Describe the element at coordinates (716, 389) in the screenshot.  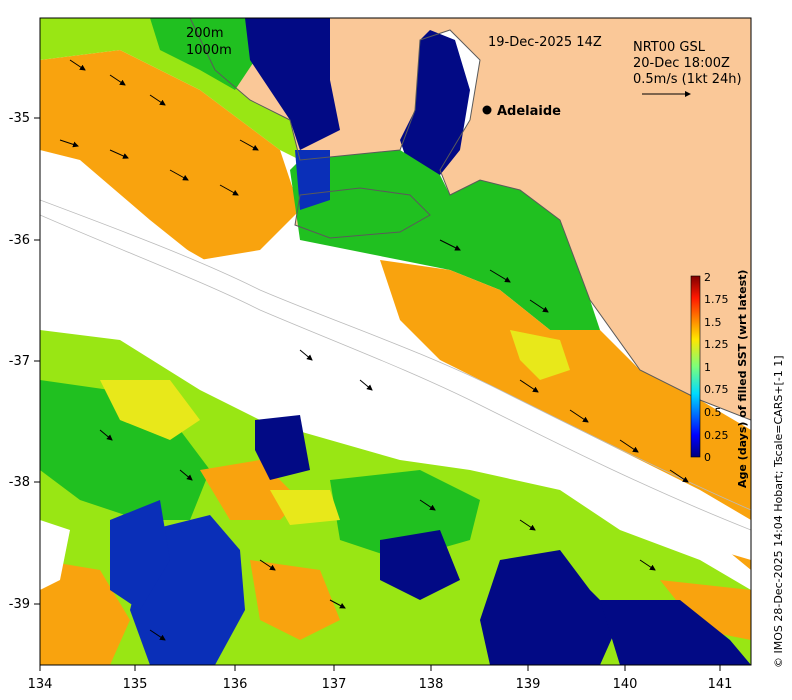
I see `colorbar-tick: 0.75` at that location.